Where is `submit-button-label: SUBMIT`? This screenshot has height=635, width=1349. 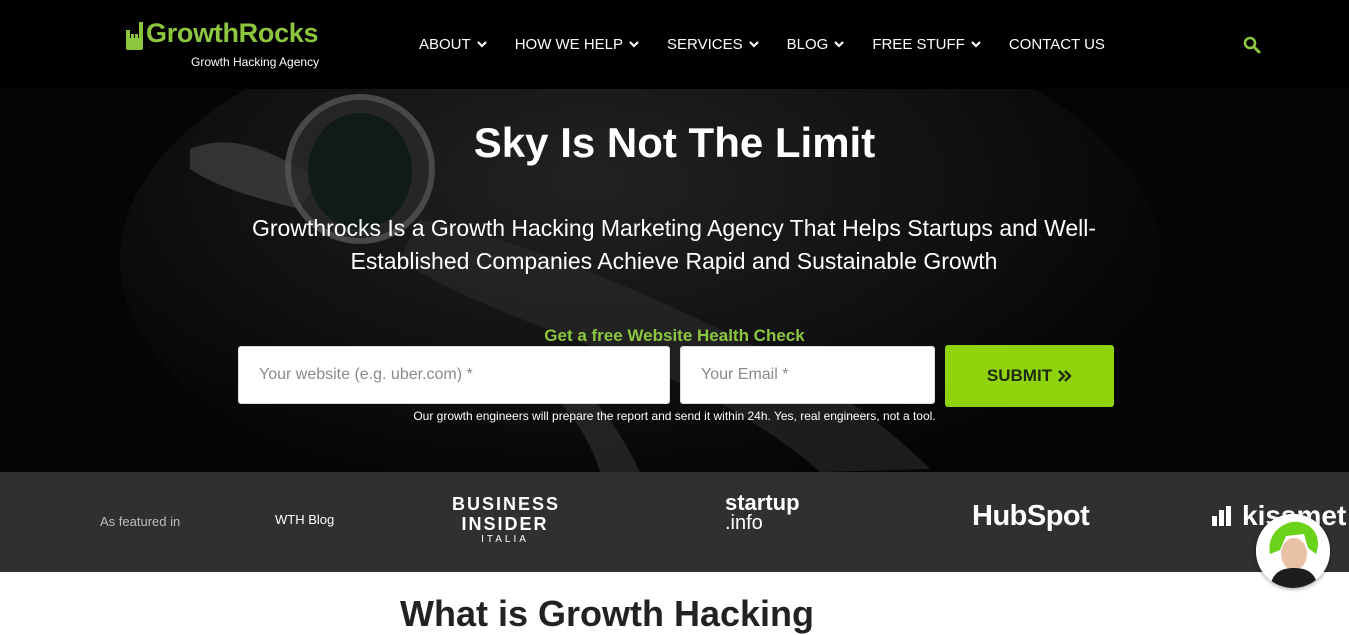 submit-button-label: SUBMIT is located at coordinates (1019, 375).